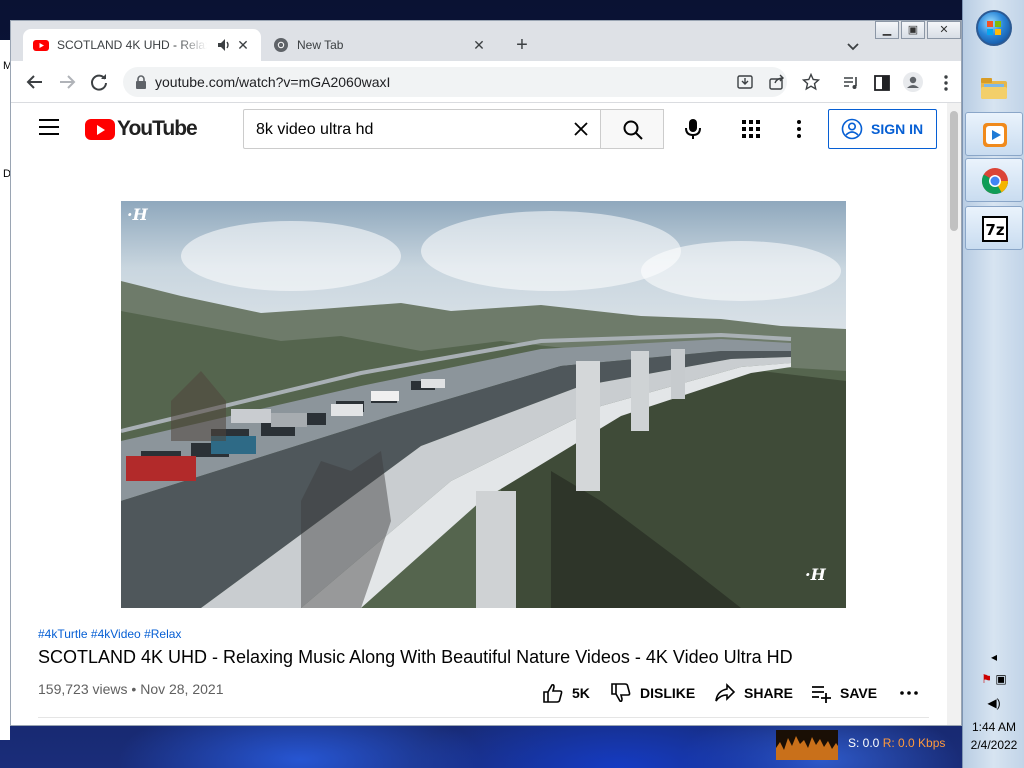  What do you see at coordinates (821, 694) in the screenshot?
I see `add-to-playlist-icon` at bounding box center [821, 694].